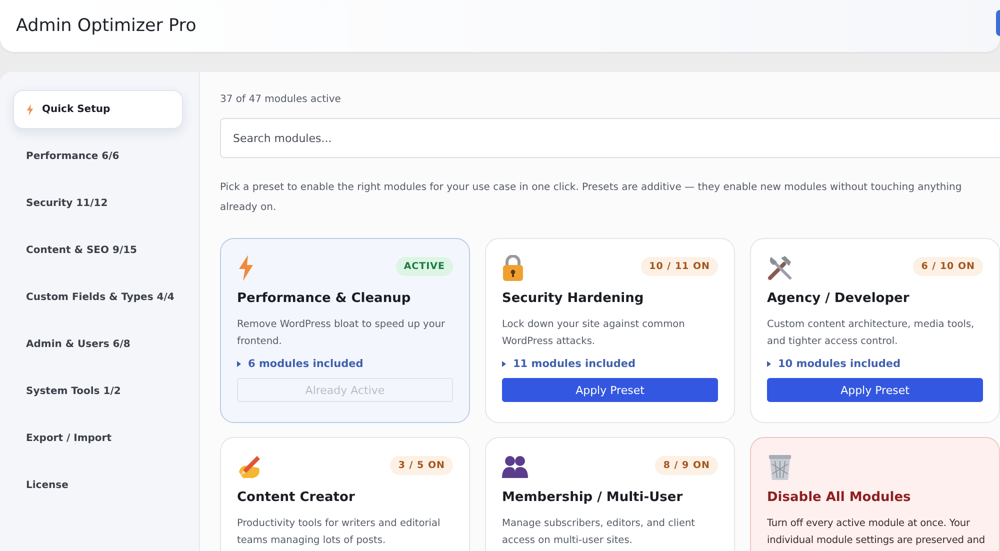  I want to click on sidebar-item: Security 11/12, so click(98, 203).